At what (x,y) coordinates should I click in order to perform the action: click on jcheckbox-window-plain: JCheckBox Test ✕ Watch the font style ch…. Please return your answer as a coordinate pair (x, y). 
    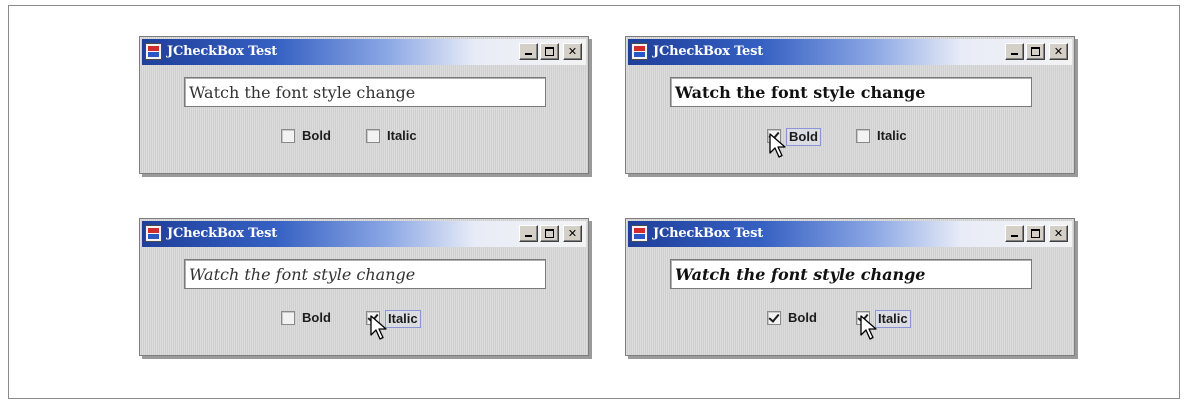
    Looking at the image, I should click on (364, 105).